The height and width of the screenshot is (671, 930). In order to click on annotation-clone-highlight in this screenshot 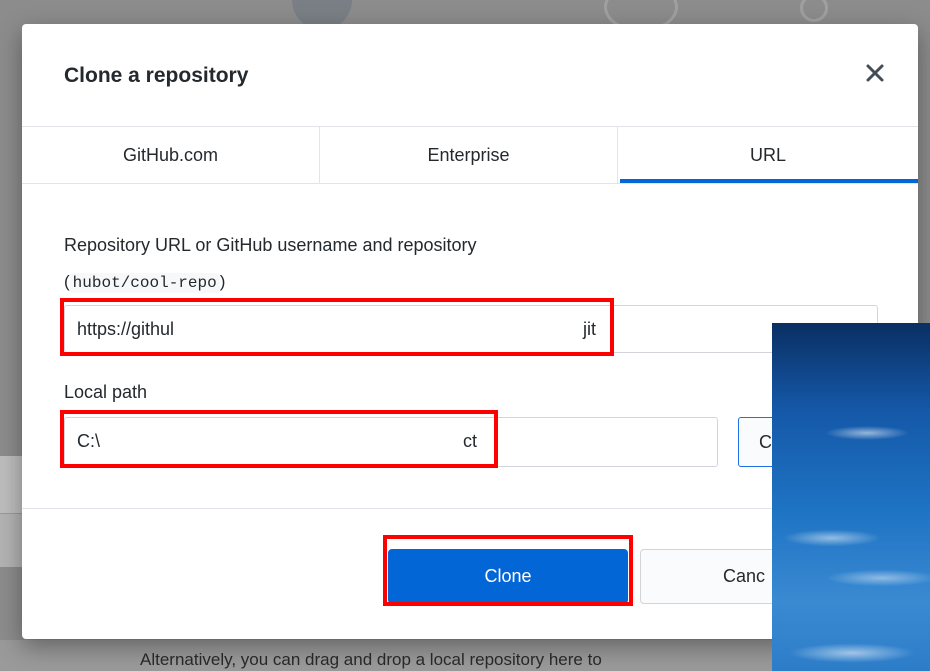, I will do `click(508, 570)`.